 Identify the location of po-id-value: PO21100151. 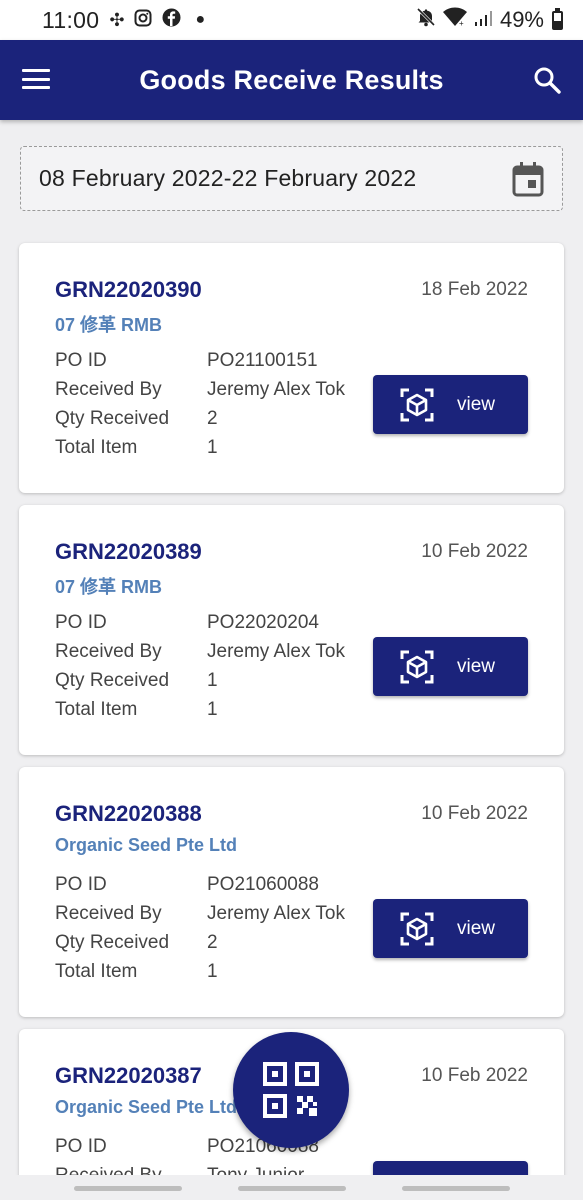
(262, 360).